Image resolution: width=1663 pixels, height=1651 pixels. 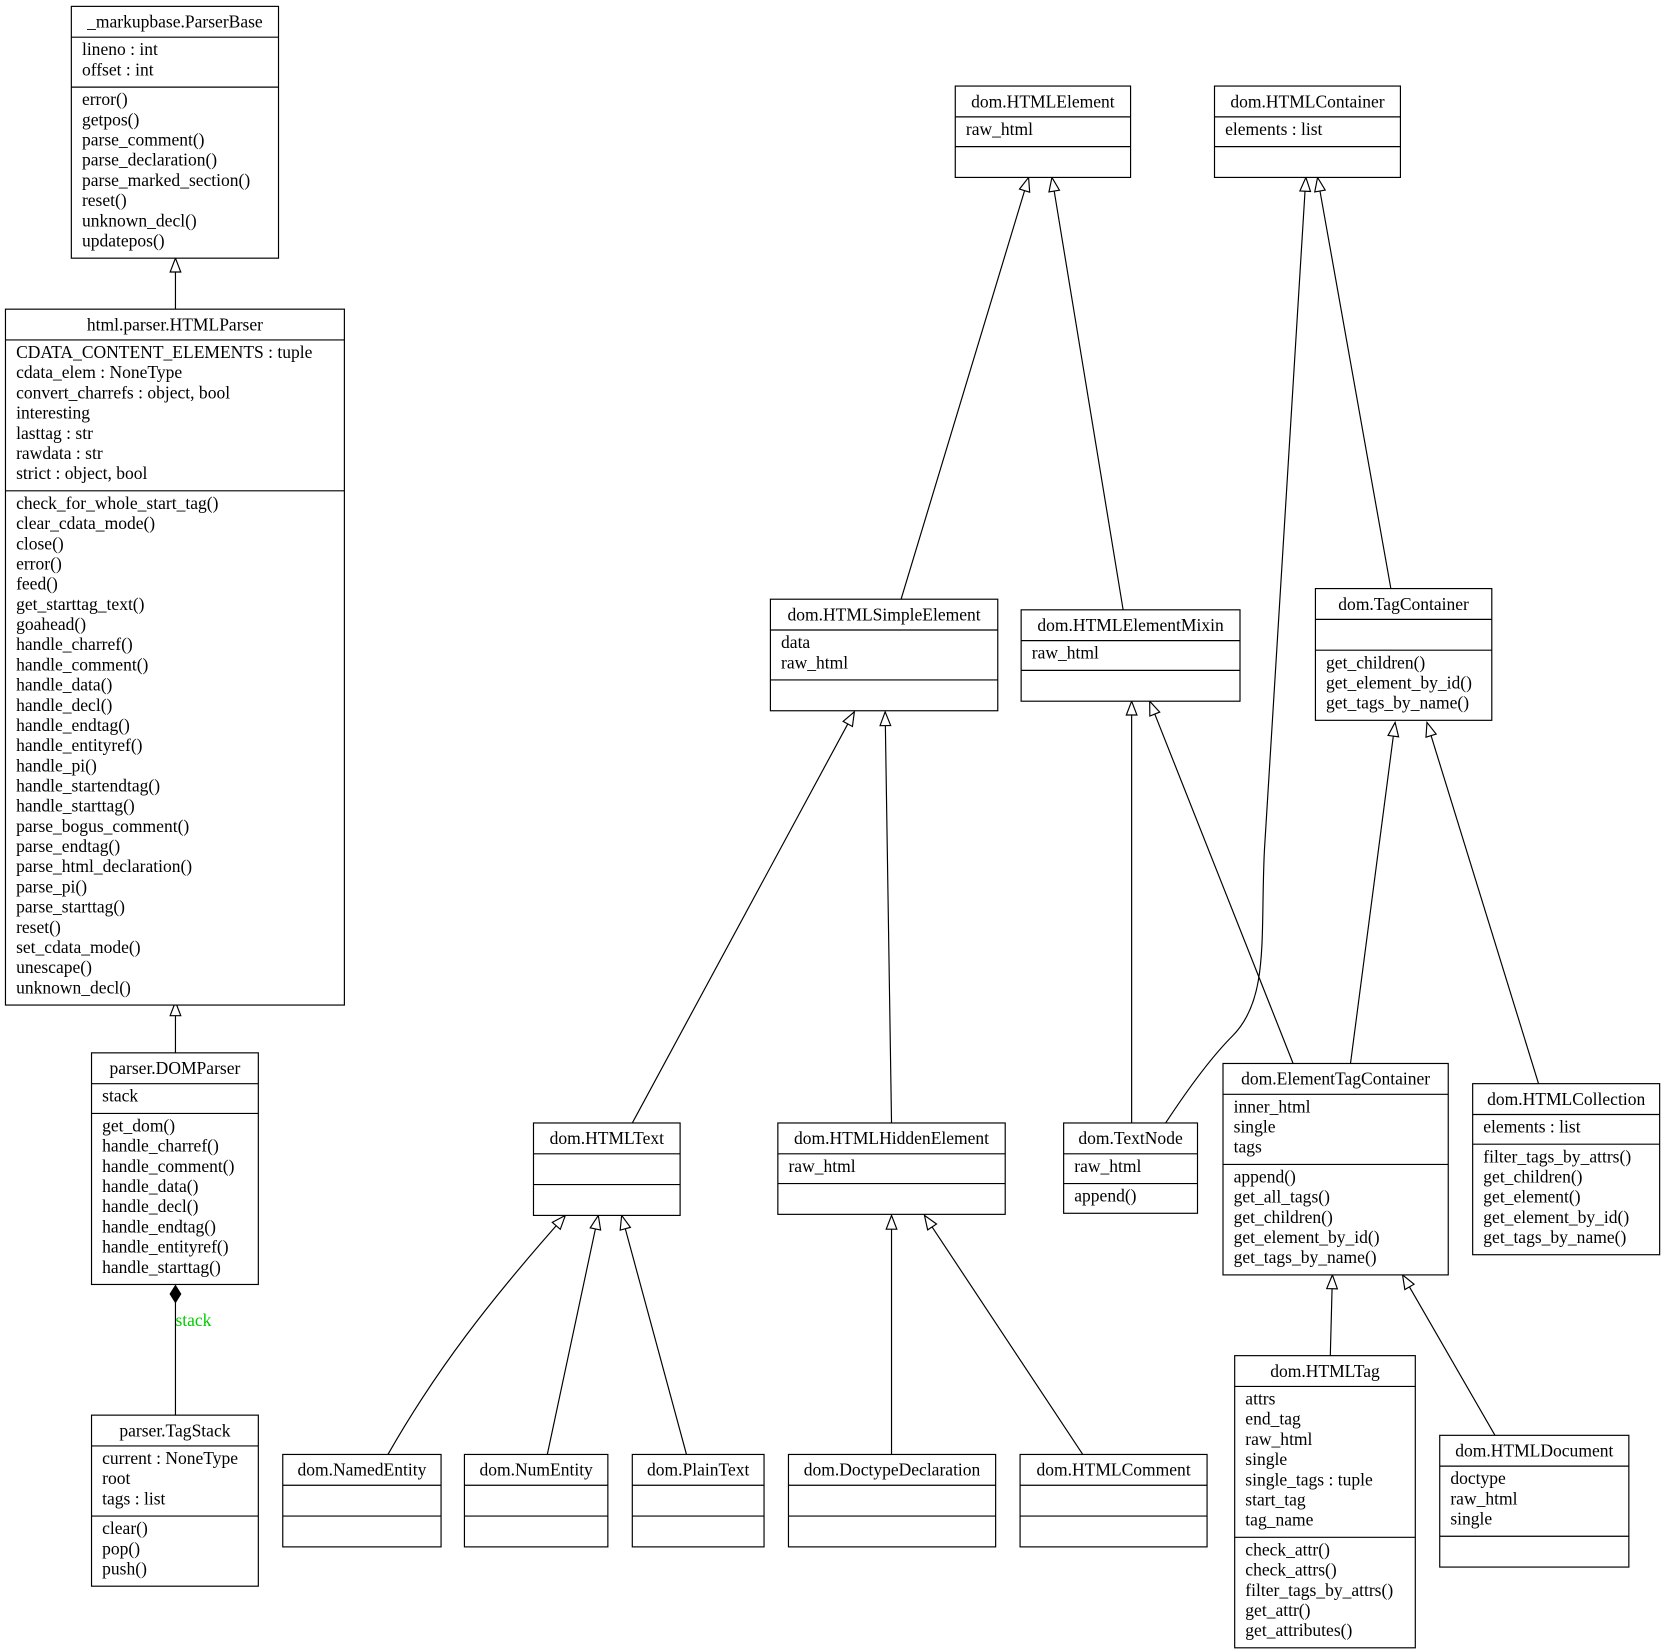 I want to click on class-method: handle_entityref(), so click(x=165, y=1247).